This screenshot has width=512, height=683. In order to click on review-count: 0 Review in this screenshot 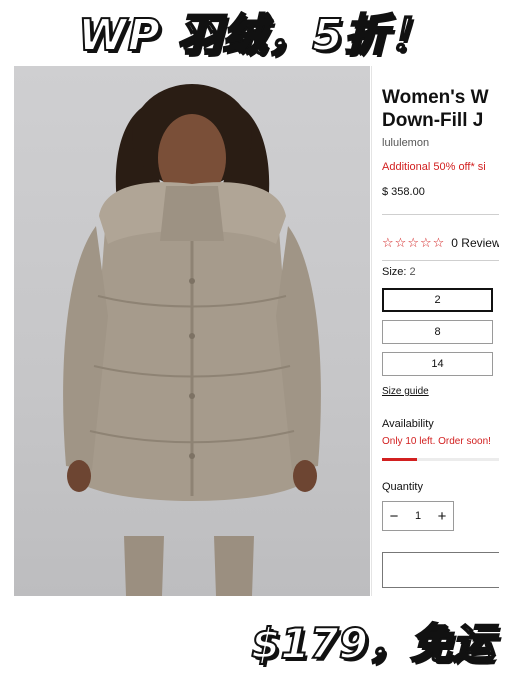, I will do `click(475, 243)`.